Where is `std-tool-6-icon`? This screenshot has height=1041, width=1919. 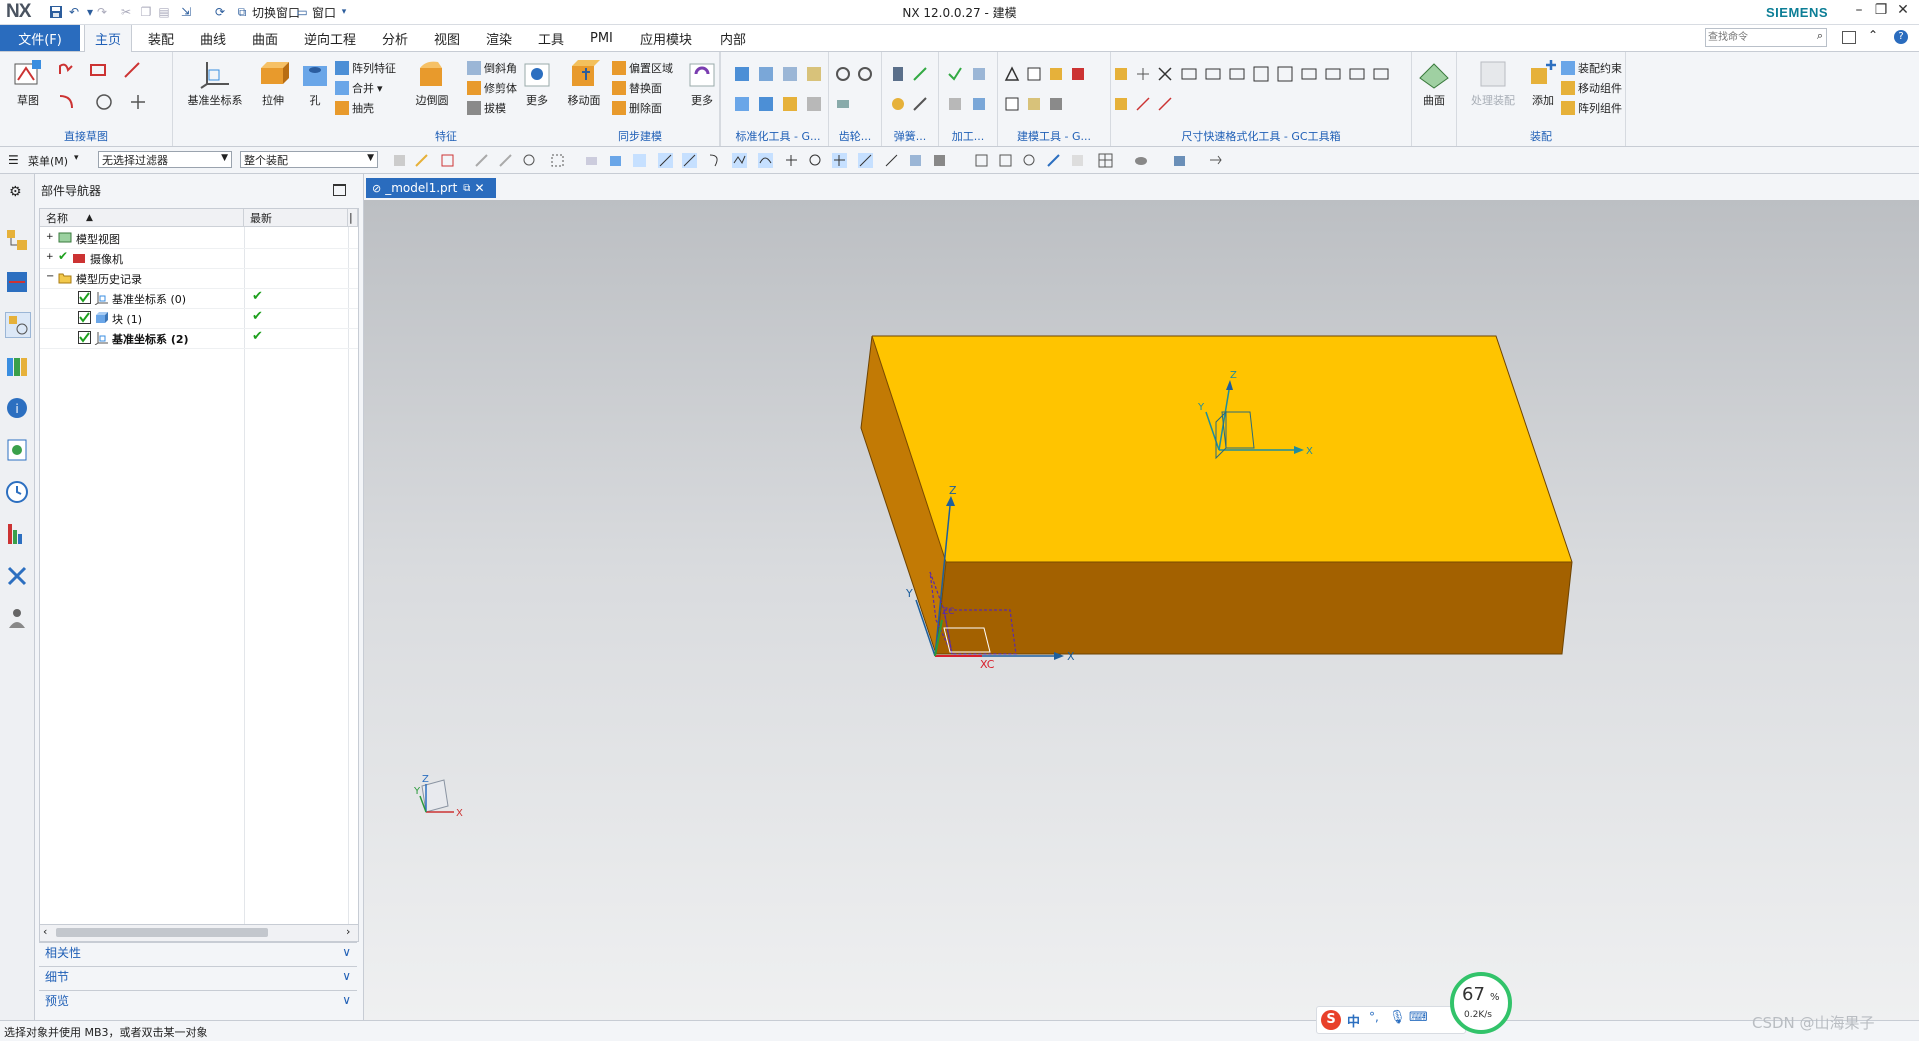
std-tool-6-icon is located at coordinates (766, 104).